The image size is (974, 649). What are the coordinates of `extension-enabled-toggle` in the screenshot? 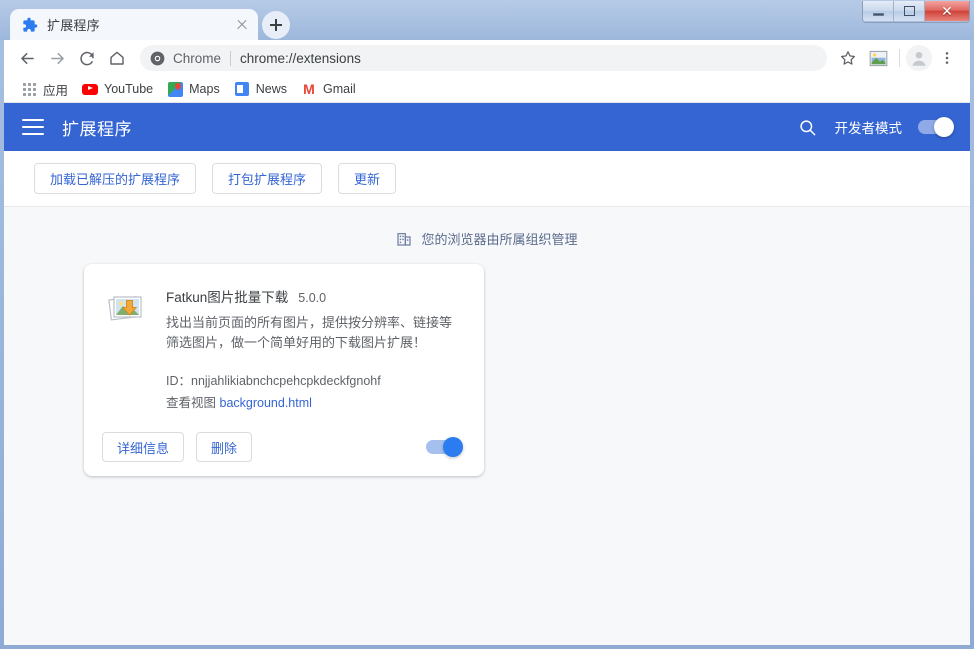 It's located at (444, 447).